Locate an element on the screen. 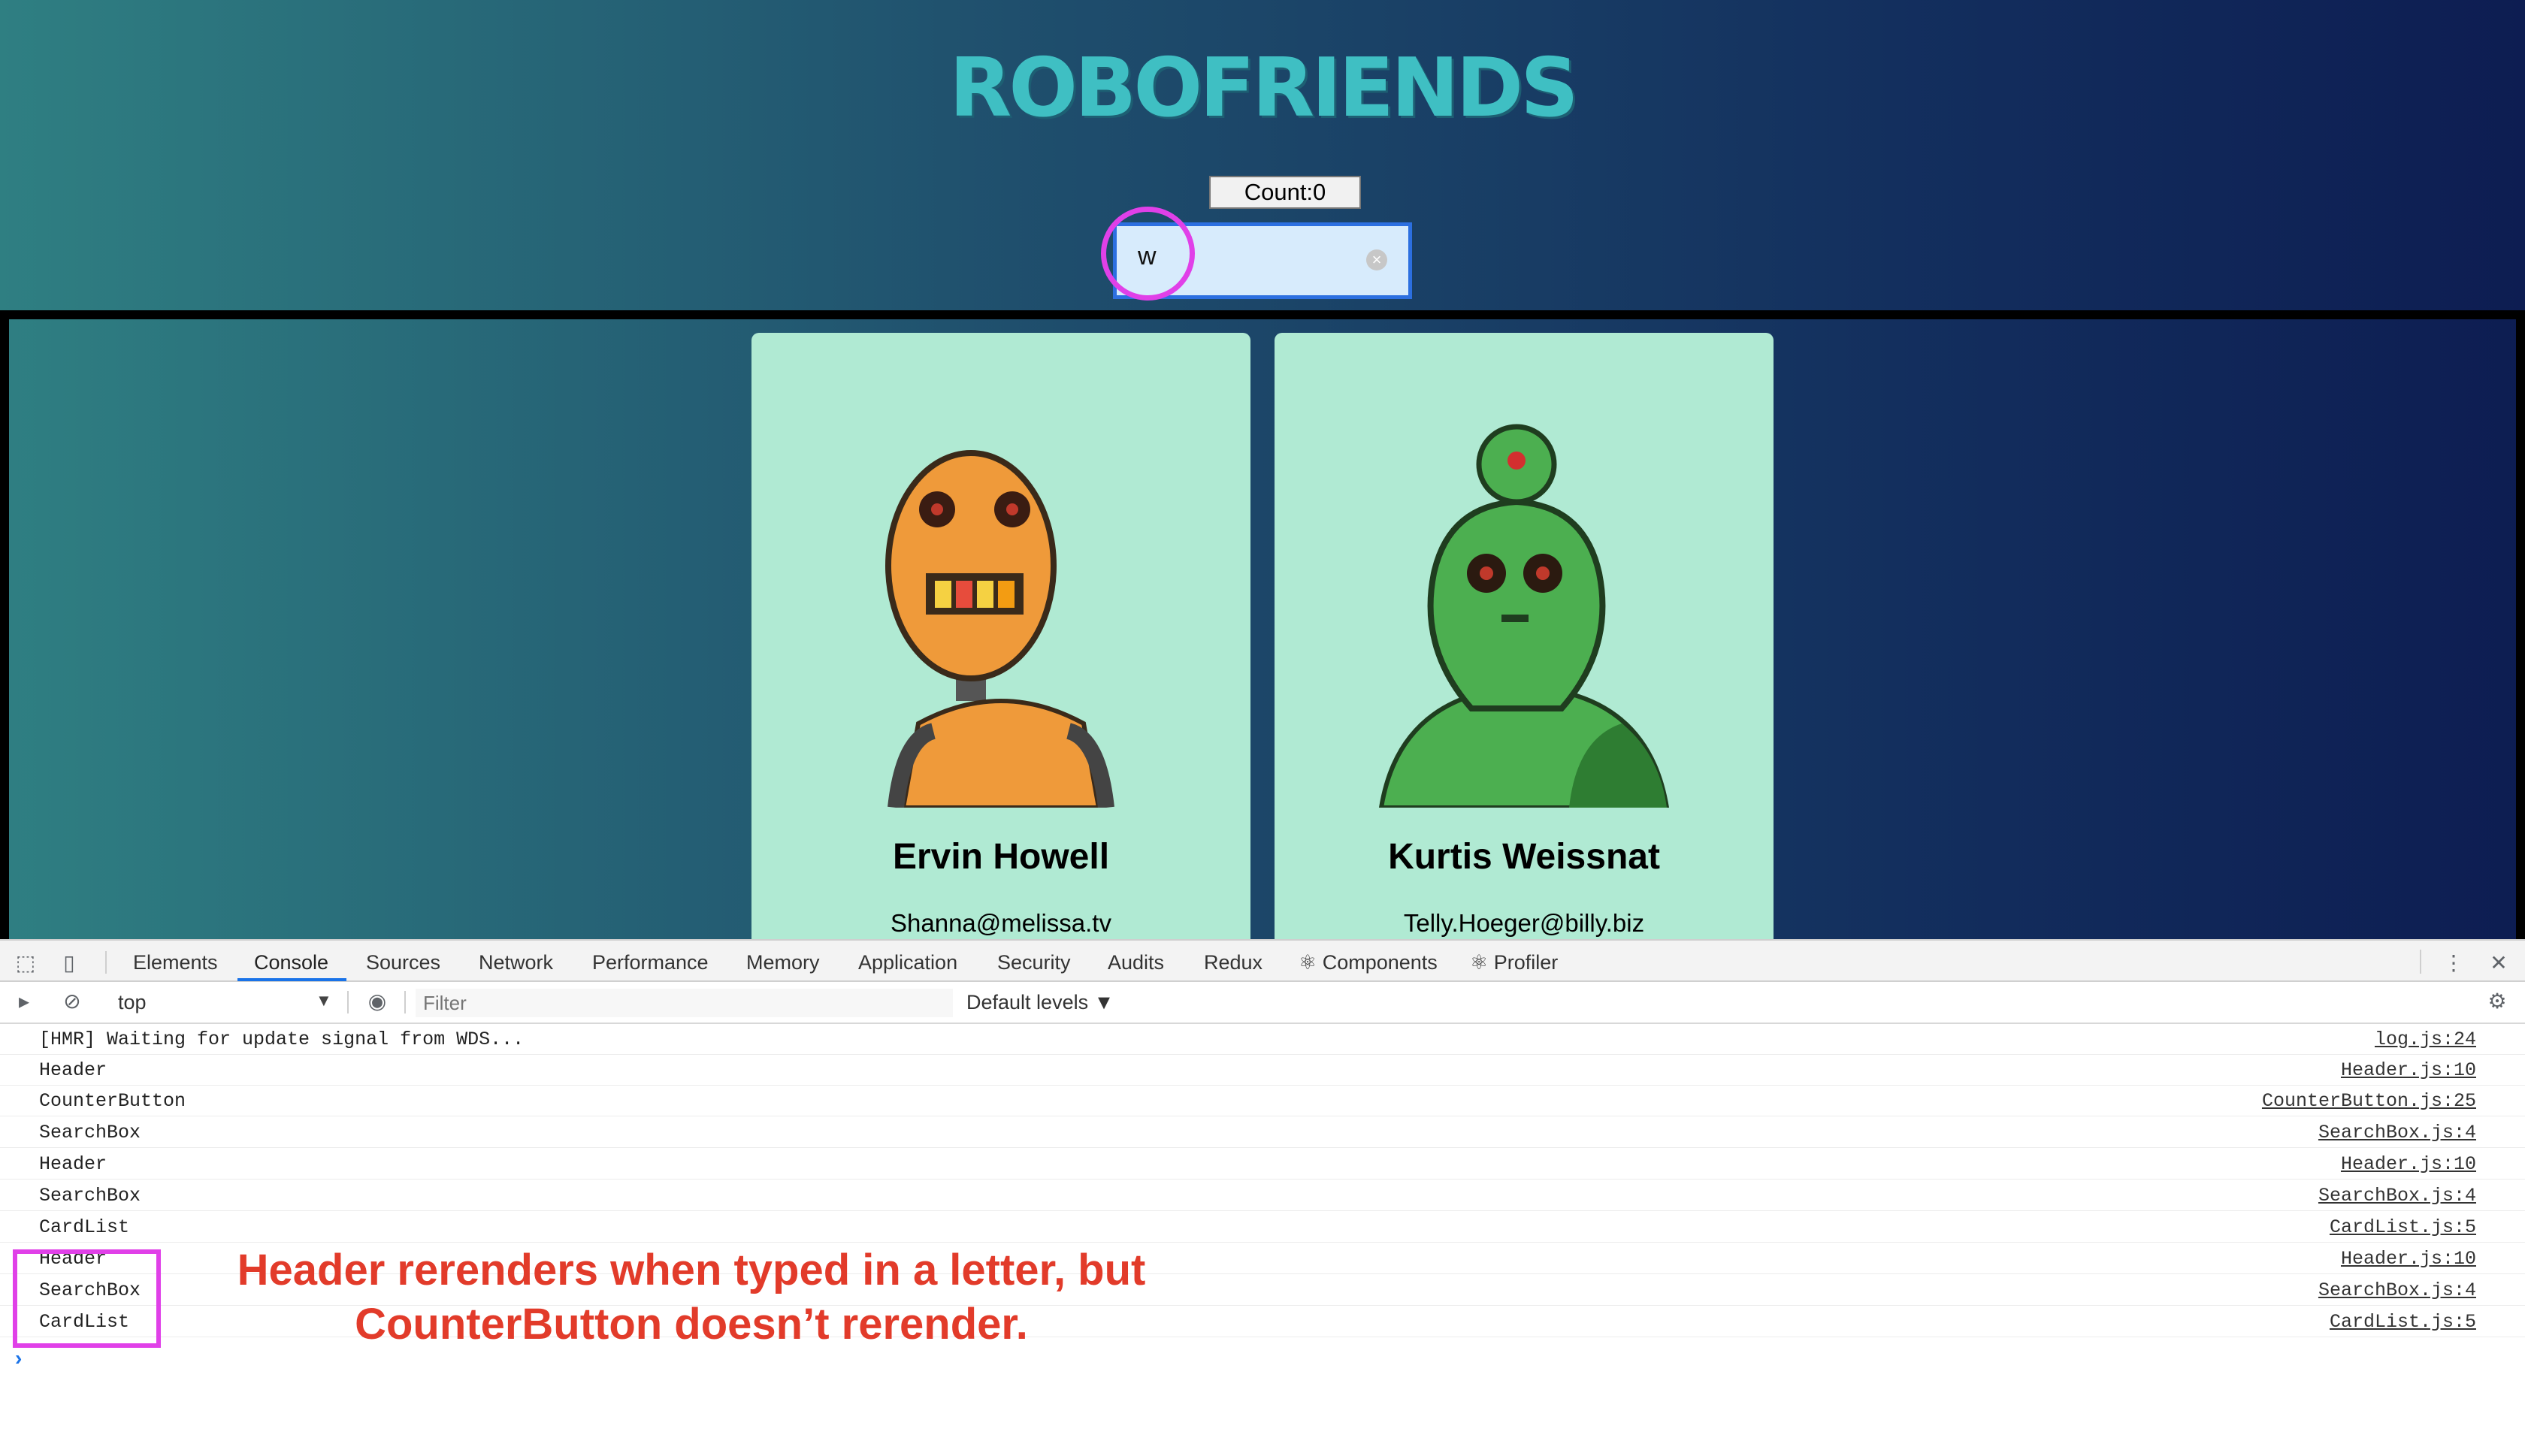  annotation-line-2: CounterButton doesn’t rerender. is located at coordinates (692, 1324).